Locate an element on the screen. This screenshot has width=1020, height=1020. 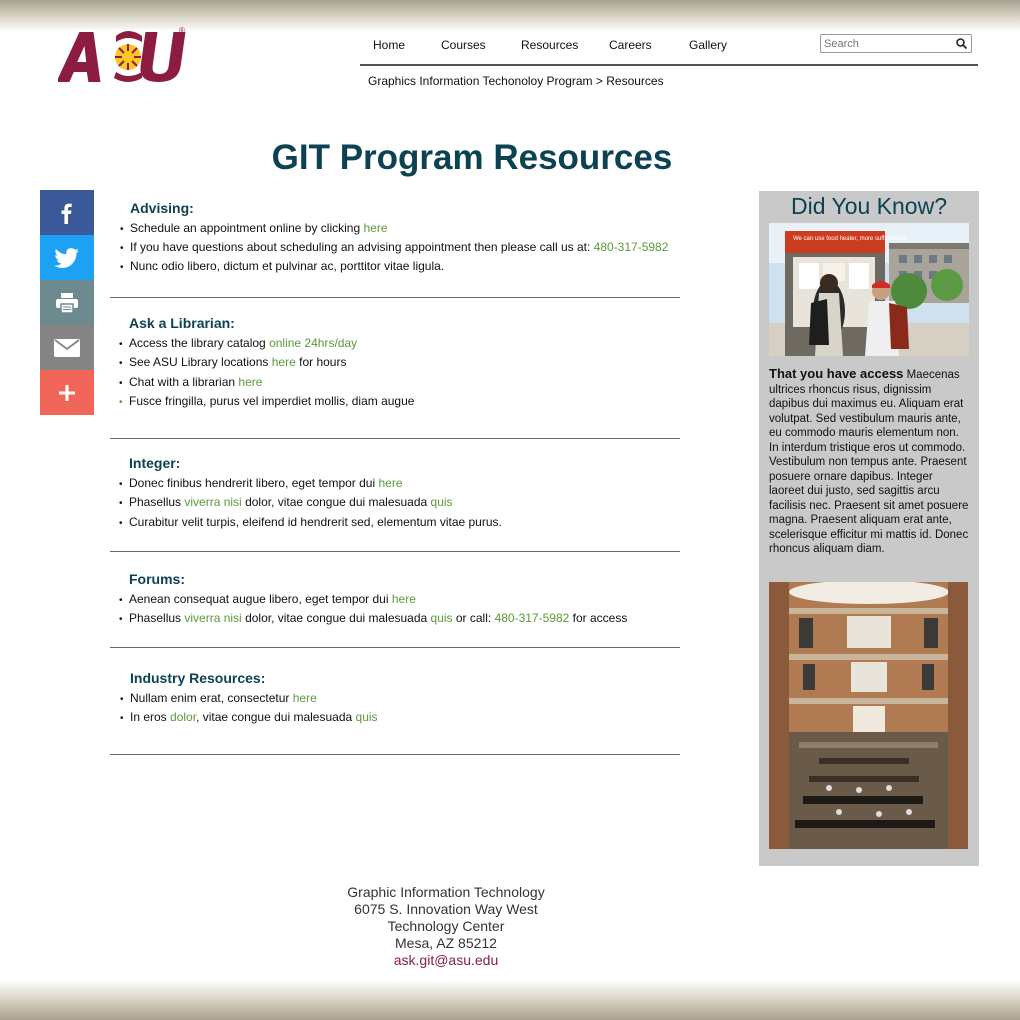
section-title-advising: Advising: is located at coordinates (162, 208).